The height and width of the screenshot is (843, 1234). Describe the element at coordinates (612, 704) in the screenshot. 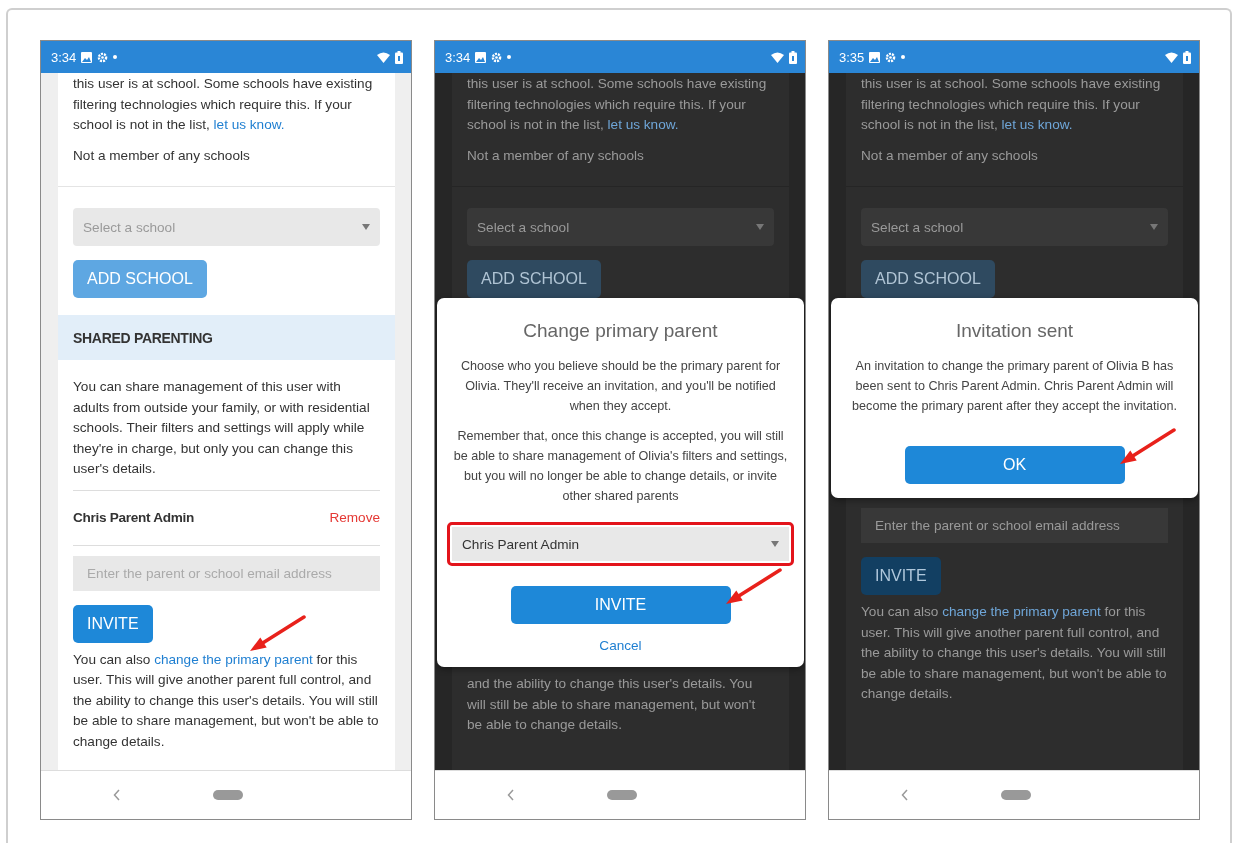

I see `body-text: and the ability to change this user's details. You will still be able to share management, but won't be able to change details.` at that location.